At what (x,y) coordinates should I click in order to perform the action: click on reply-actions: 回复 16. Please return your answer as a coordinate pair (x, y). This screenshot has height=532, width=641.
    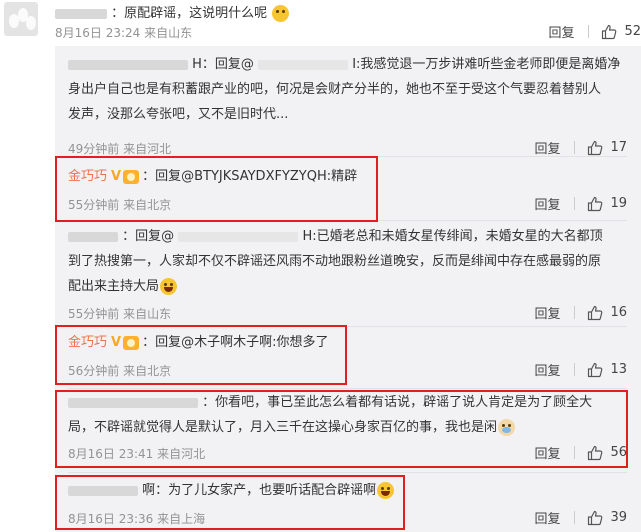
    Looking at the image, I should click on (580, 312).